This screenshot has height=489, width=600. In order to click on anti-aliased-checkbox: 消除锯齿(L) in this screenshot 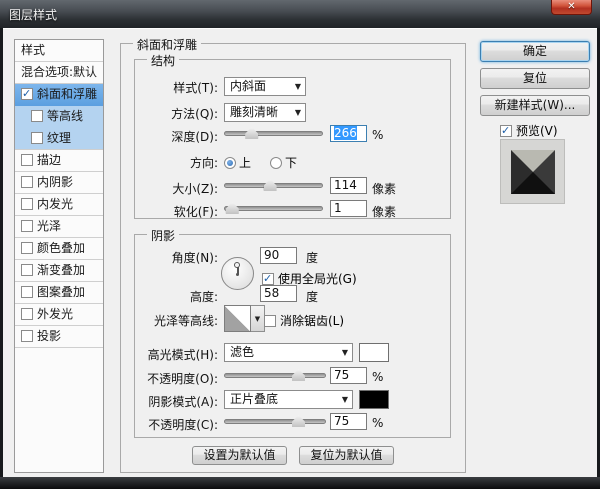, I will do `click(304, 320)`.